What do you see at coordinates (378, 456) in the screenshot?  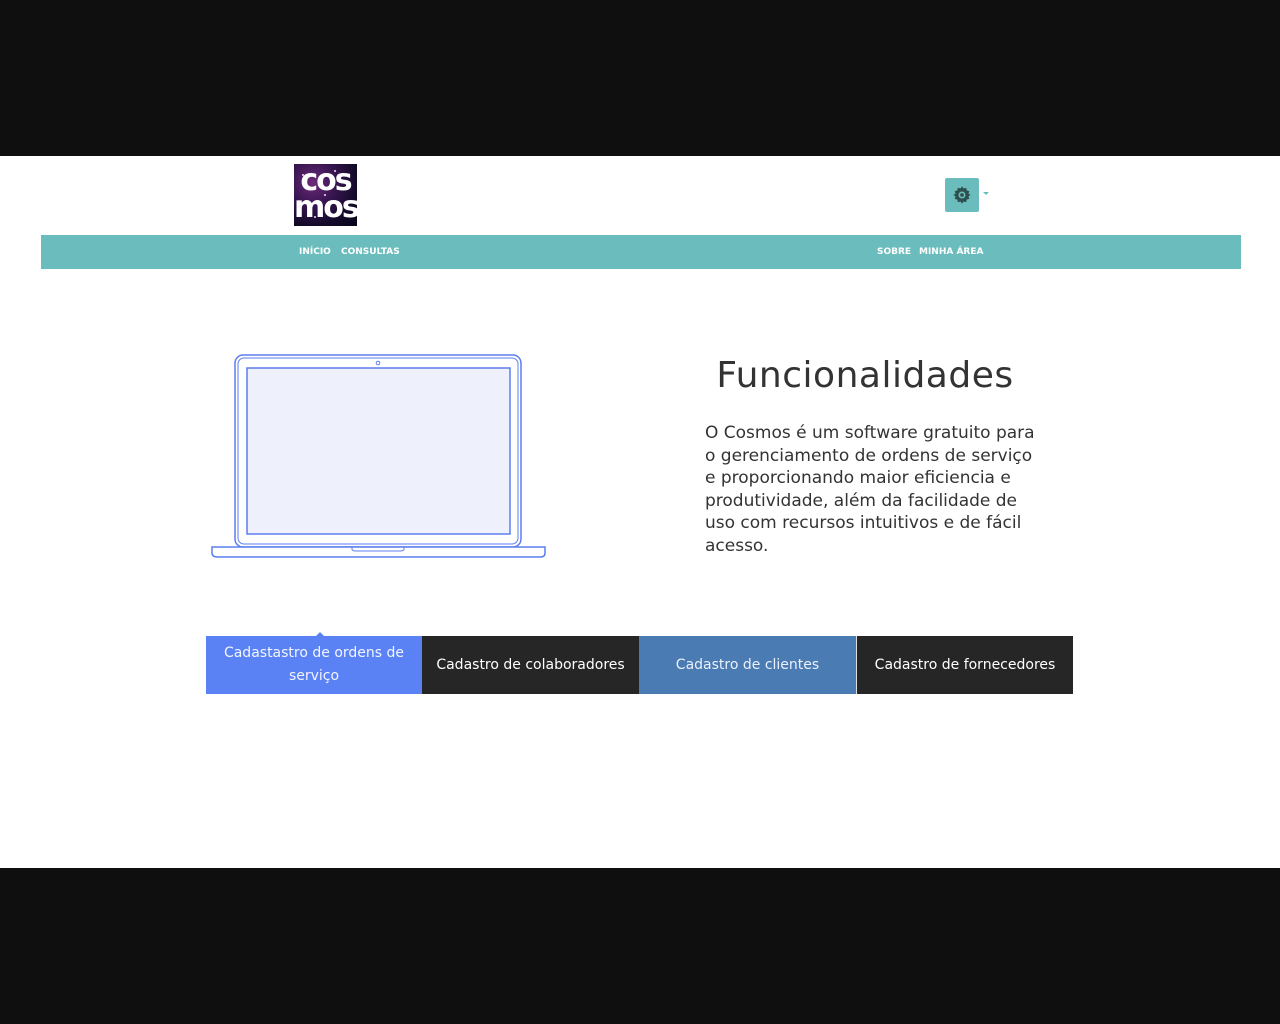 I see `laptop-illustration` at bounding box center [378, 456].